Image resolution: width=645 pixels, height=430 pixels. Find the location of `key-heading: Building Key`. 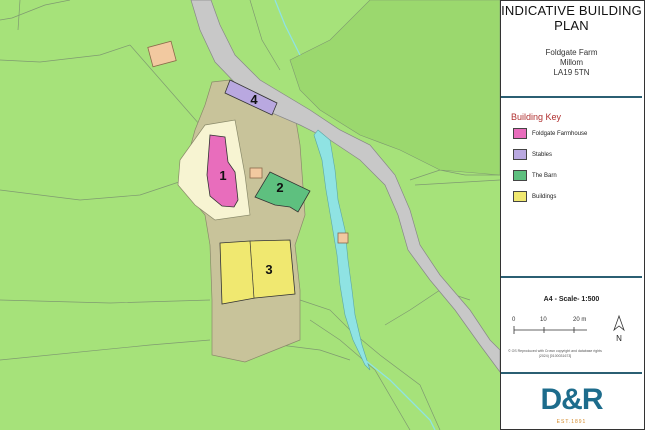

key-heading: Building Key is located at coordinates (536, 117).